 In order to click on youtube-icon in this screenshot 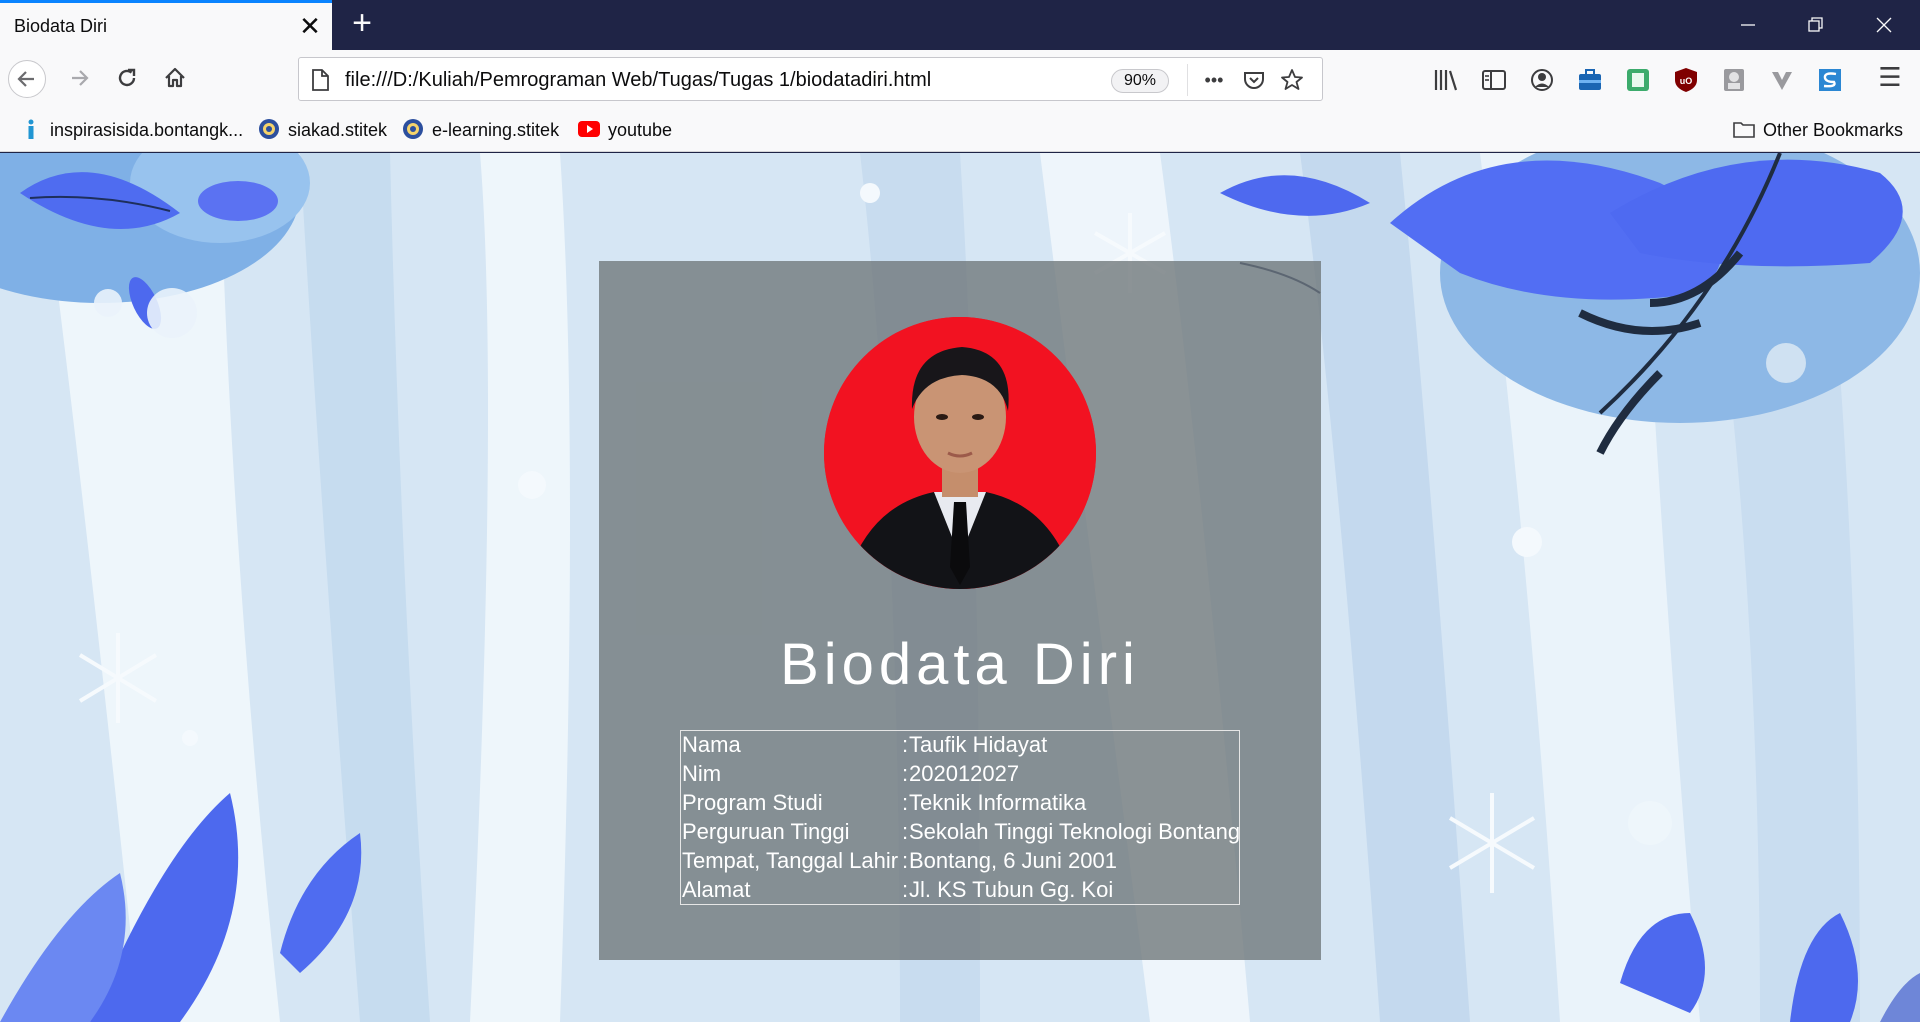, I will do `click(589, 129)`.